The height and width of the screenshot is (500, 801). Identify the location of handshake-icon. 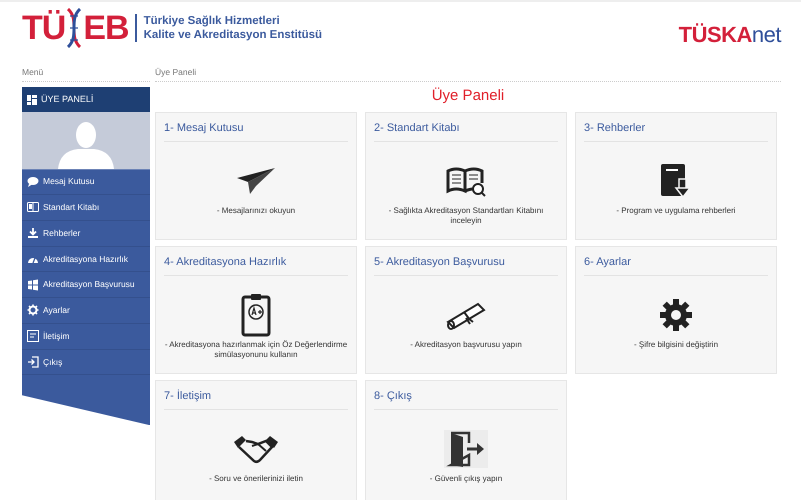
(256, 449).